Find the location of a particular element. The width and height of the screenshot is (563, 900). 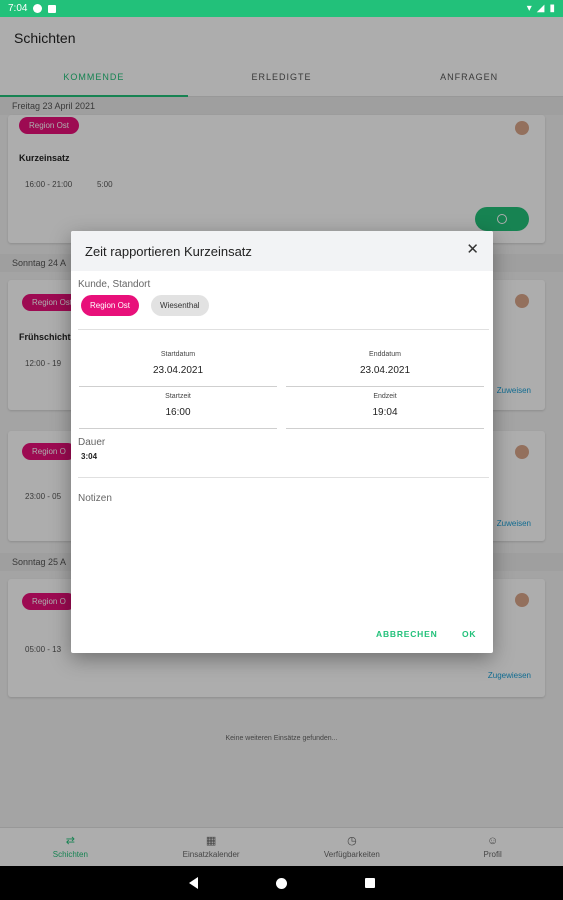

end-time-label: Endzeit is located at coordinates (385, 396).